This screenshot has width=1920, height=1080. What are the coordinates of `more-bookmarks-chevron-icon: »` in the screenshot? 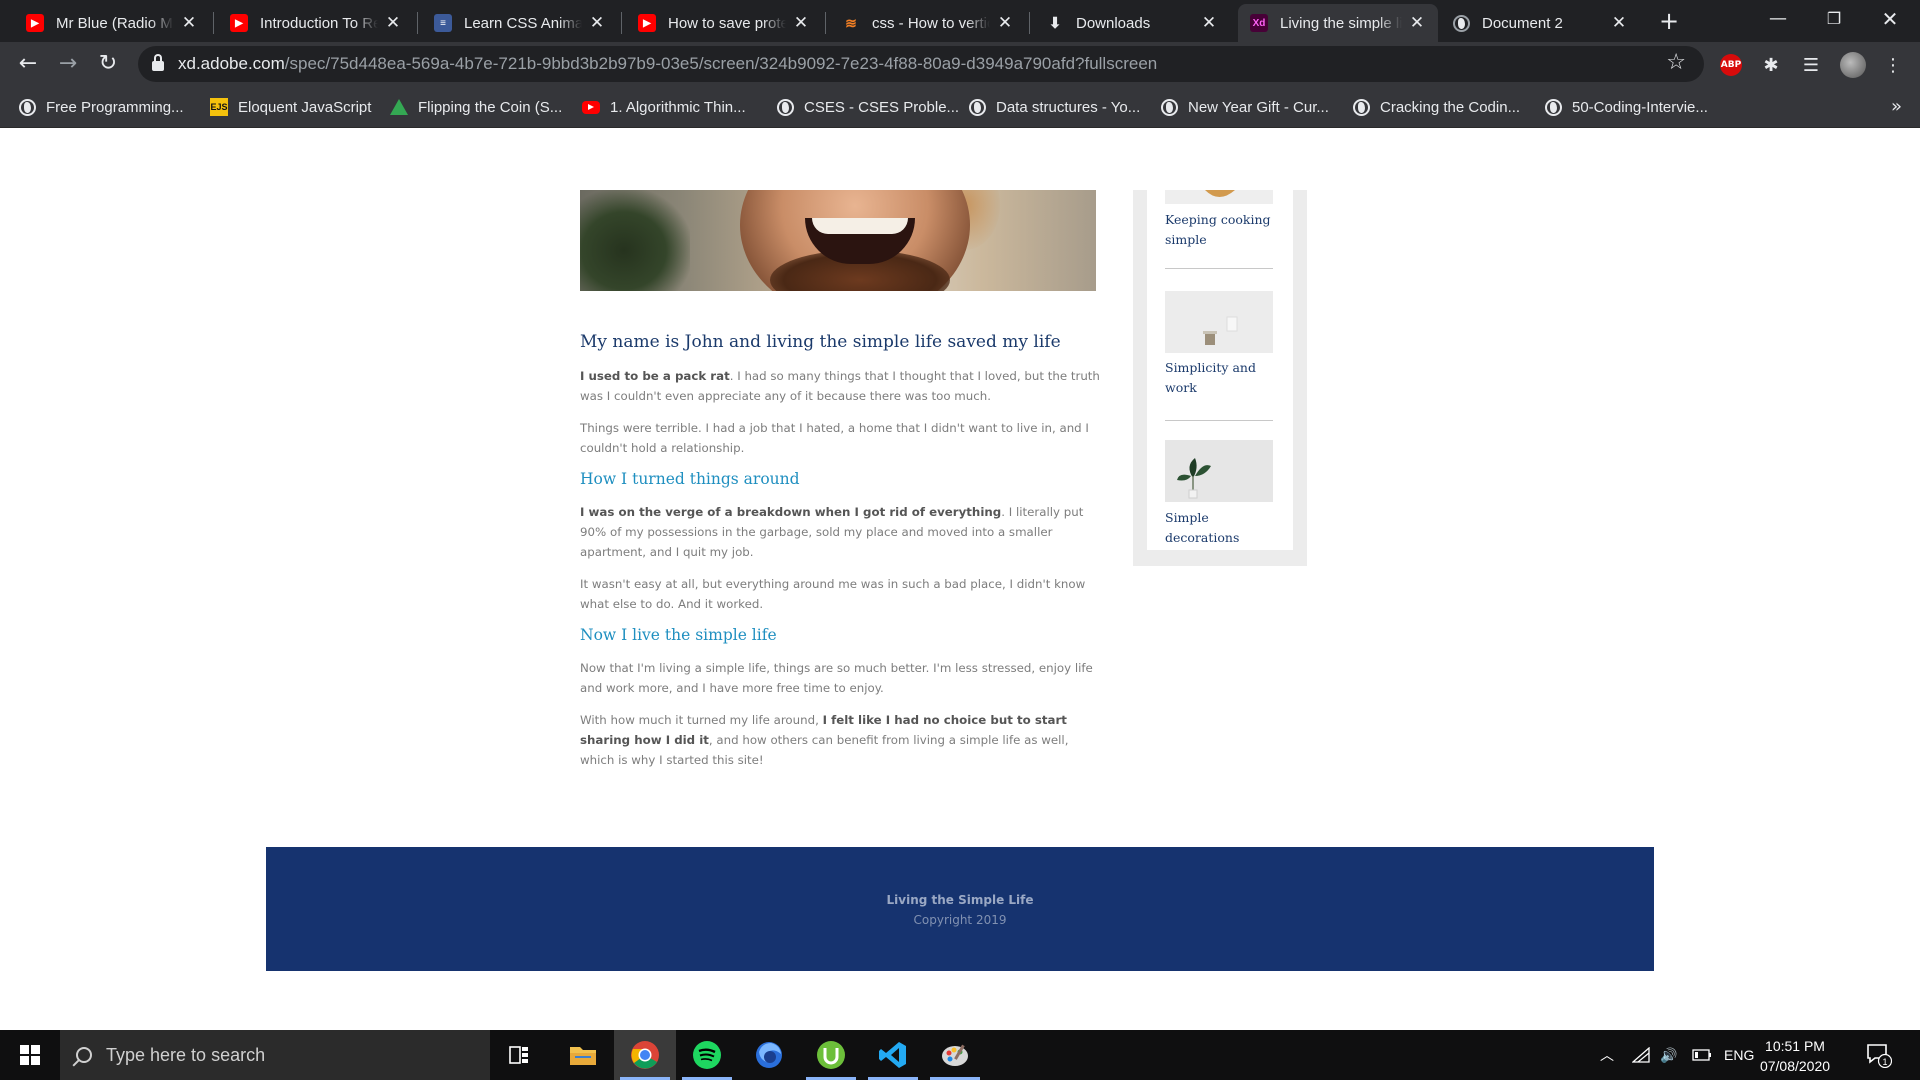 It's located at (1896, 107).